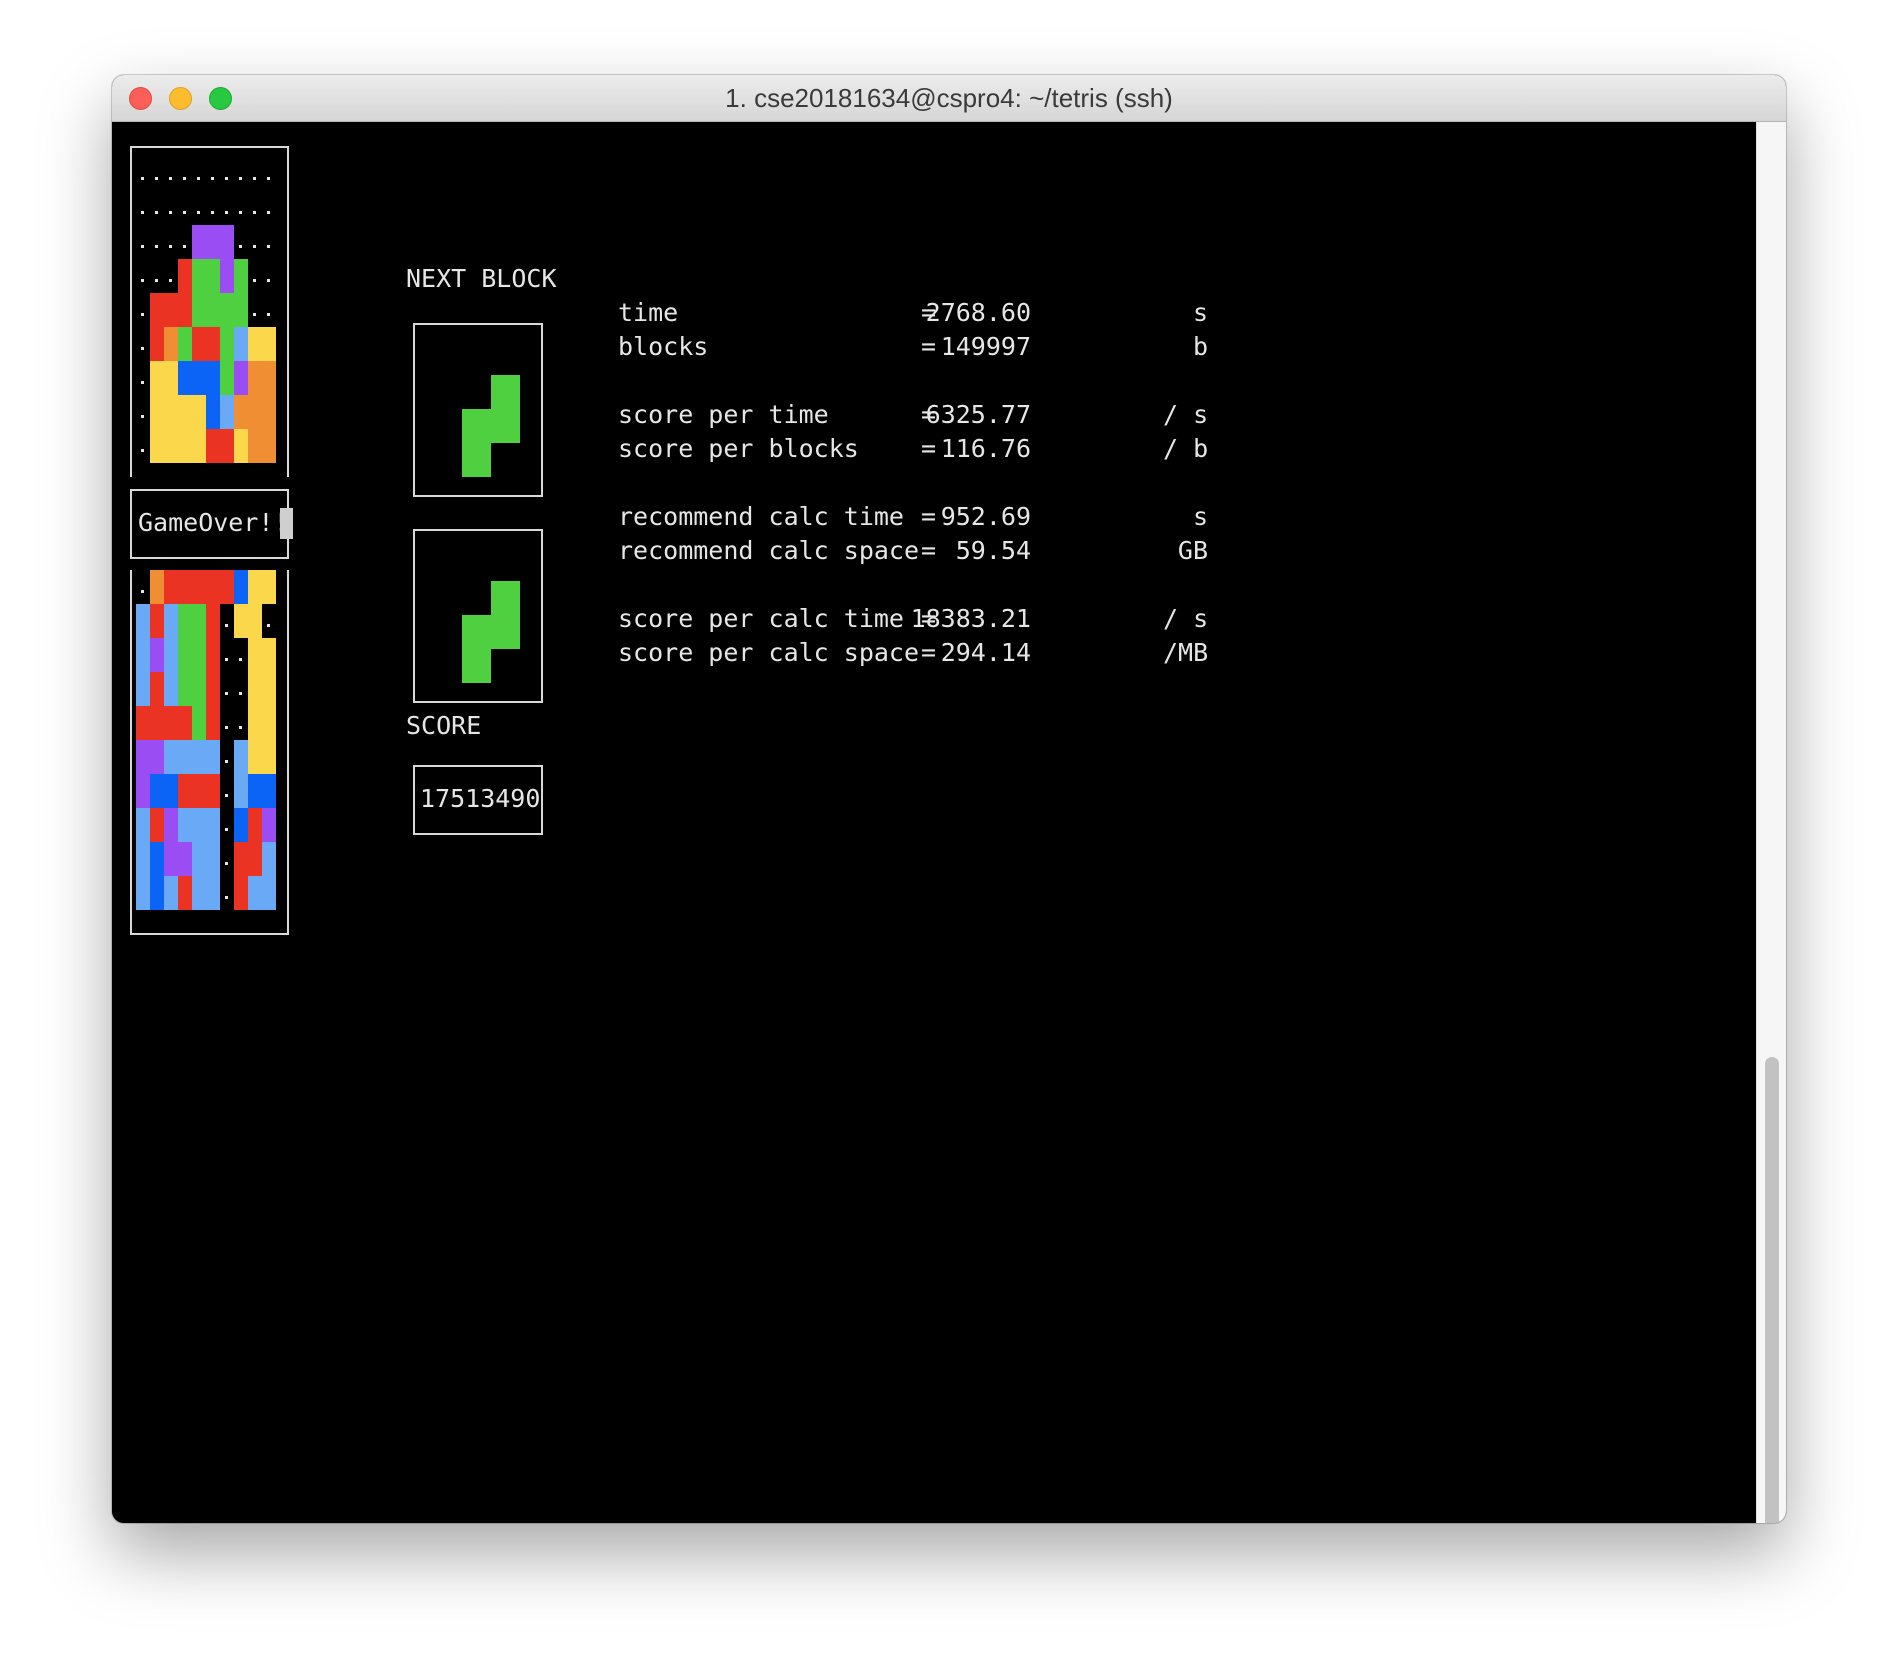 This screenshot has height=1672, width=1898. What do you see at coordinates (949, 98) in the screenshot?
I see `title-bar: 1. cse20181634@cspro4: ~/tetris (ssh)` at bounding box center [949, 98].